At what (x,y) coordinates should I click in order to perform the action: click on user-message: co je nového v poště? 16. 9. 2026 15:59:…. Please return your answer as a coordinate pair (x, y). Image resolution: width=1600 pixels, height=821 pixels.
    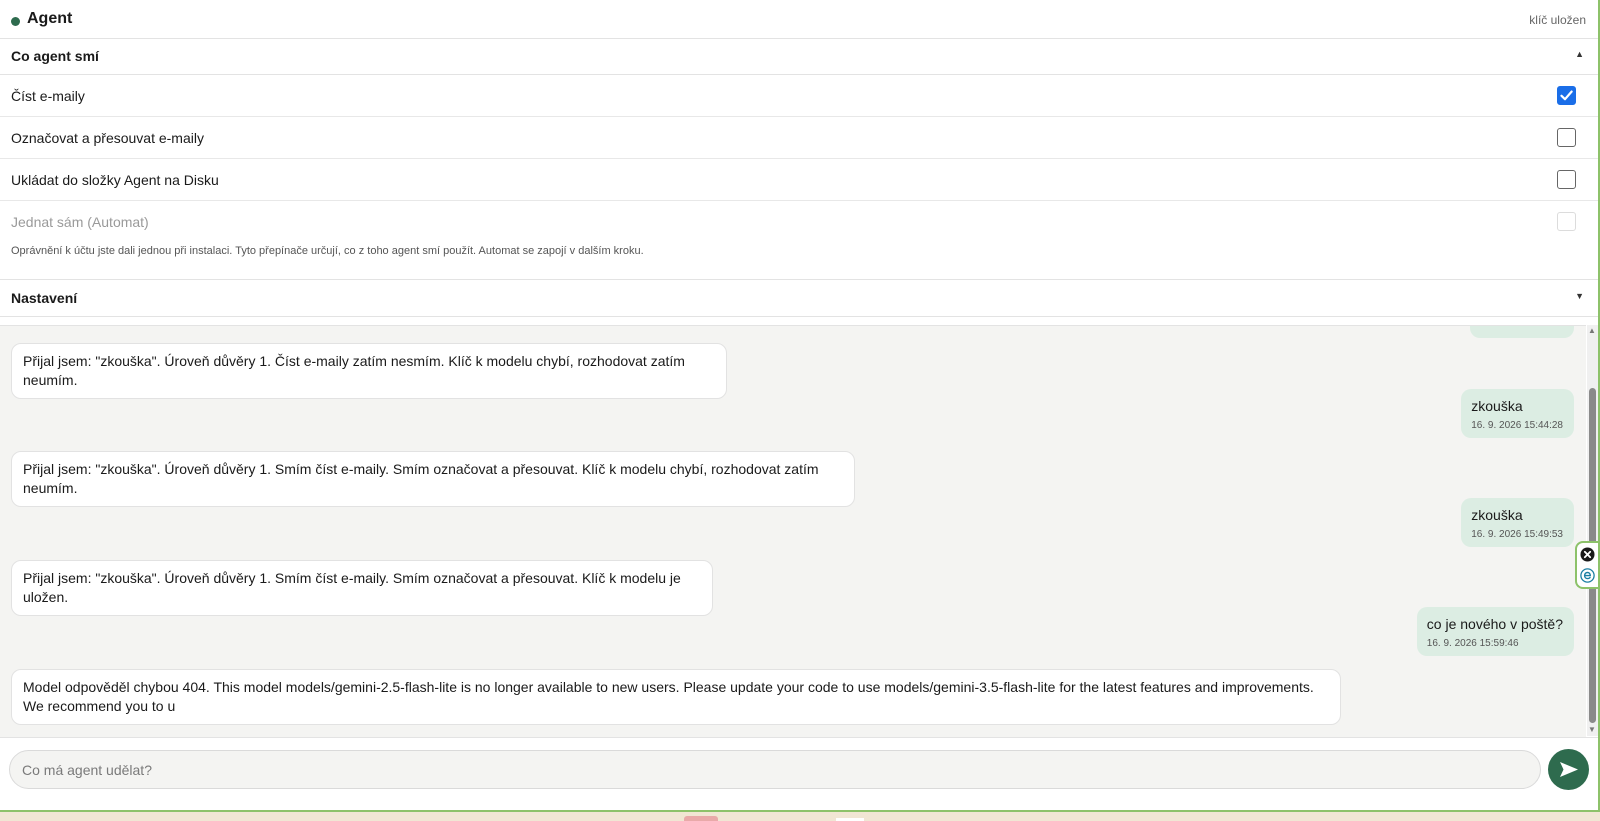
    Looking at the image, I should click on (1495, 631).